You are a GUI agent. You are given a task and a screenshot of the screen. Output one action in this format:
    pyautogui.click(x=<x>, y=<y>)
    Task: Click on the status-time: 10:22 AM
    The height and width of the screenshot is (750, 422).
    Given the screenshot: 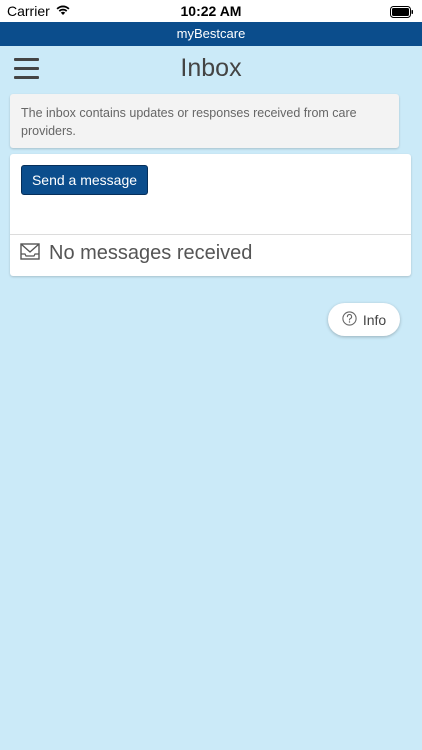 What is the action you would take?
    pyautogui.click(x=211, y=11)
    